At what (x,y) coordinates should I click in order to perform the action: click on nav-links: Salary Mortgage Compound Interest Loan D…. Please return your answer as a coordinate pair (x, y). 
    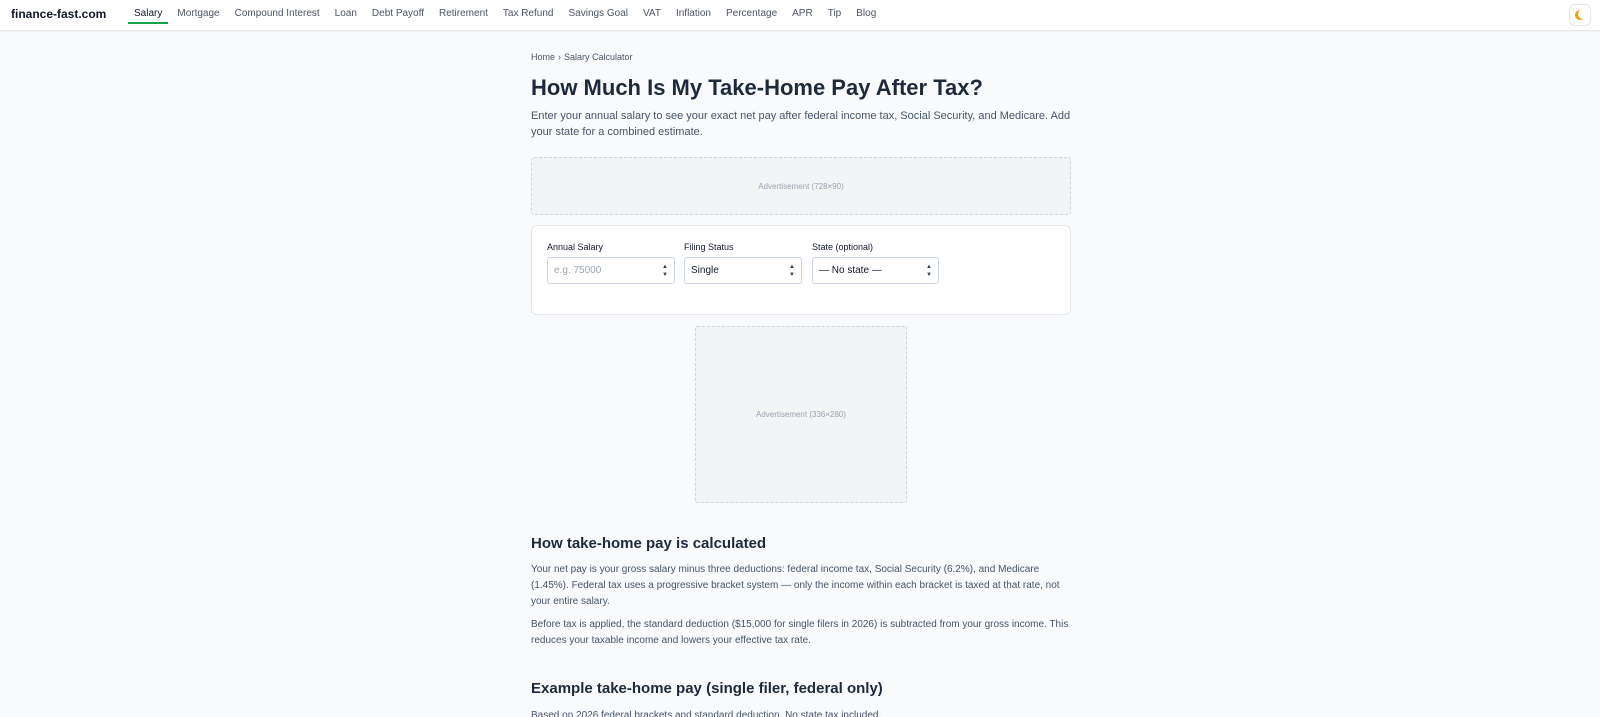
    Looking at the image, I should click on (506, 15).